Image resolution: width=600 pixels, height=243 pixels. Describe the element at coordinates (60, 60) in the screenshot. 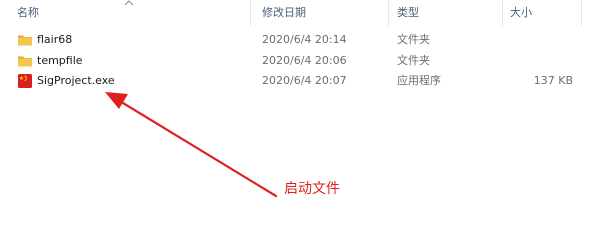

I see `file-name: tempfile` at that location.